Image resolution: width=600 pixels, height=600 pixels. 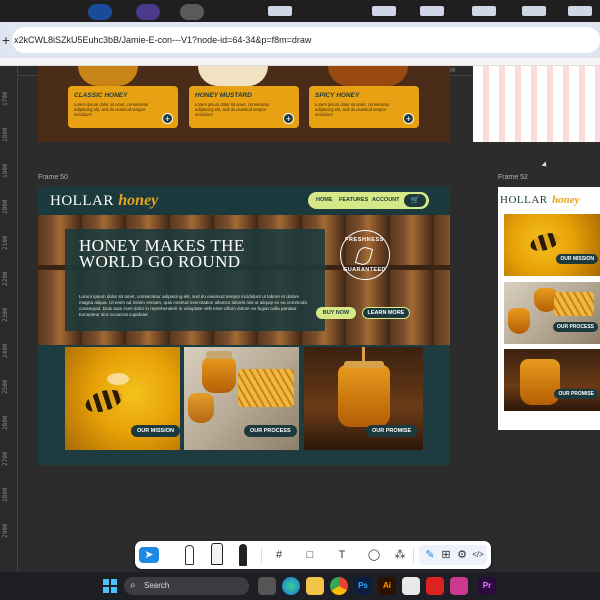 I want to click on ruler-tick: 2700, so click(x=5, y=458).